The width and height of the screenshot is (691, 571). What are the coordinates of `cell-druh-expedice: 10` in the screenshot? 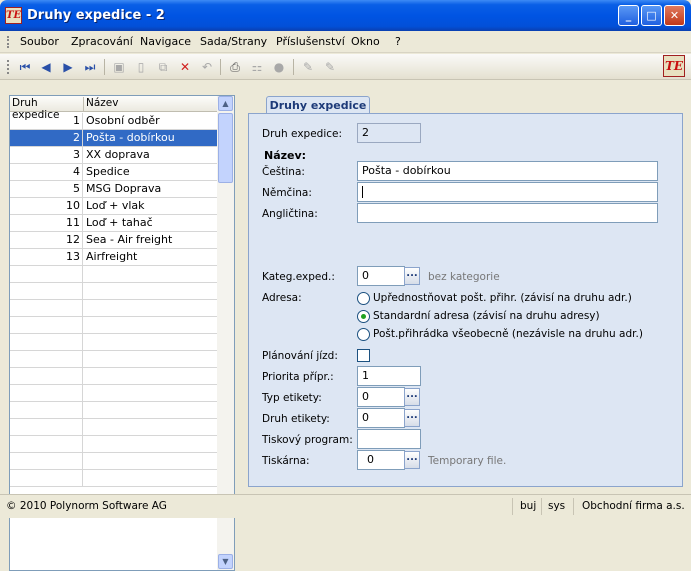 It's located at (46, 206).